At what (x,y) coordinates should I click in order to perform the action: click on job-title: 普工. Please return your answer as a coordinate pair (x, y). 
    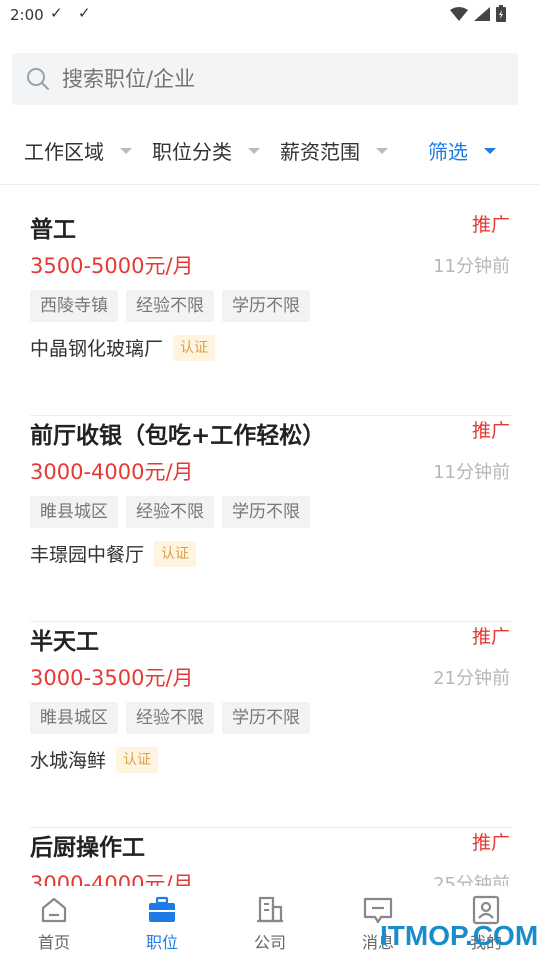
    Looking at the image, I should click on (53, 230).